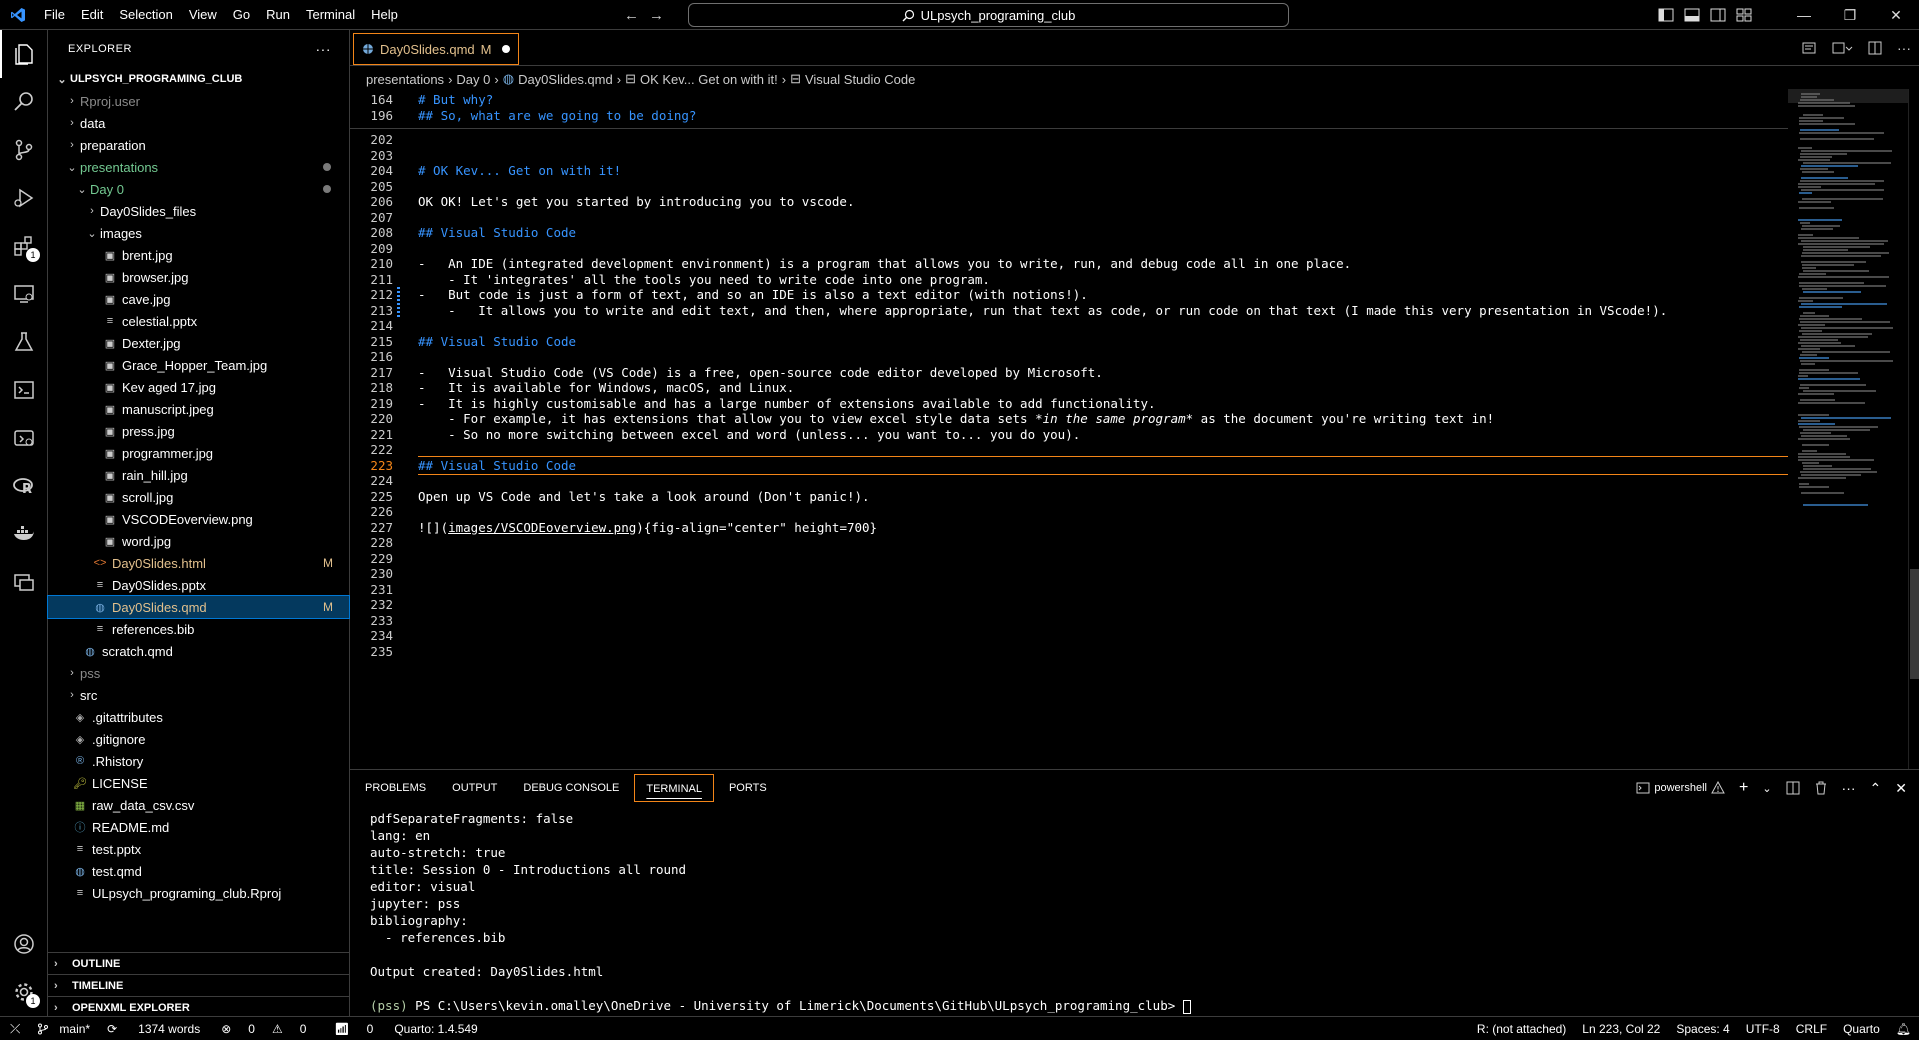  What do you see at coordinates (24, 944) in the screenshot?
I see `accounts-icon` at bounding box center [24, 944].